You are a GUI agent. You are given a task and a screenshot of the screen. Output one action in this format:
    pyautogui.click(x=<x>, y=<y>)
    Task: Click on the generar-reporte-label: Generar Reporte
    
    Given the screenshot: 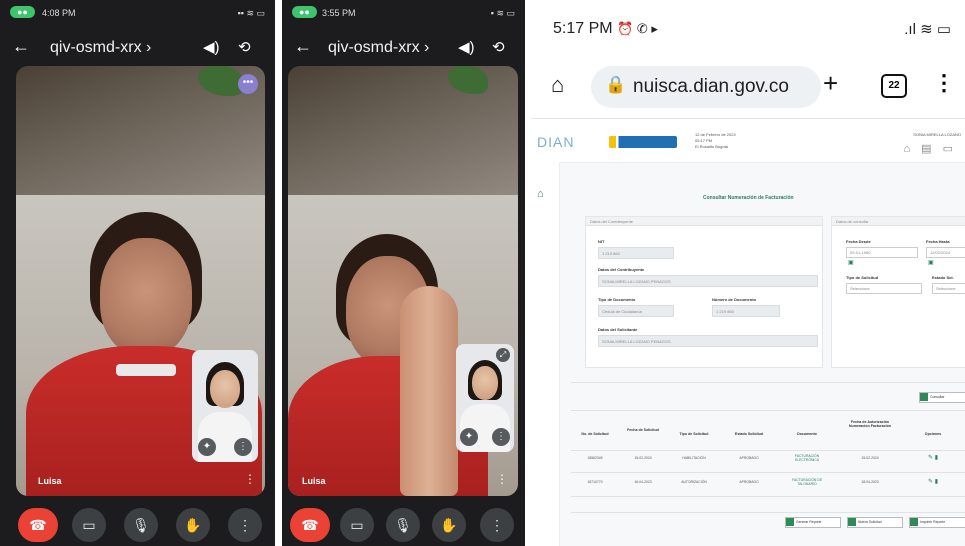 What is the action you would take?
    pyautogui.click(x=809, y=521)
    